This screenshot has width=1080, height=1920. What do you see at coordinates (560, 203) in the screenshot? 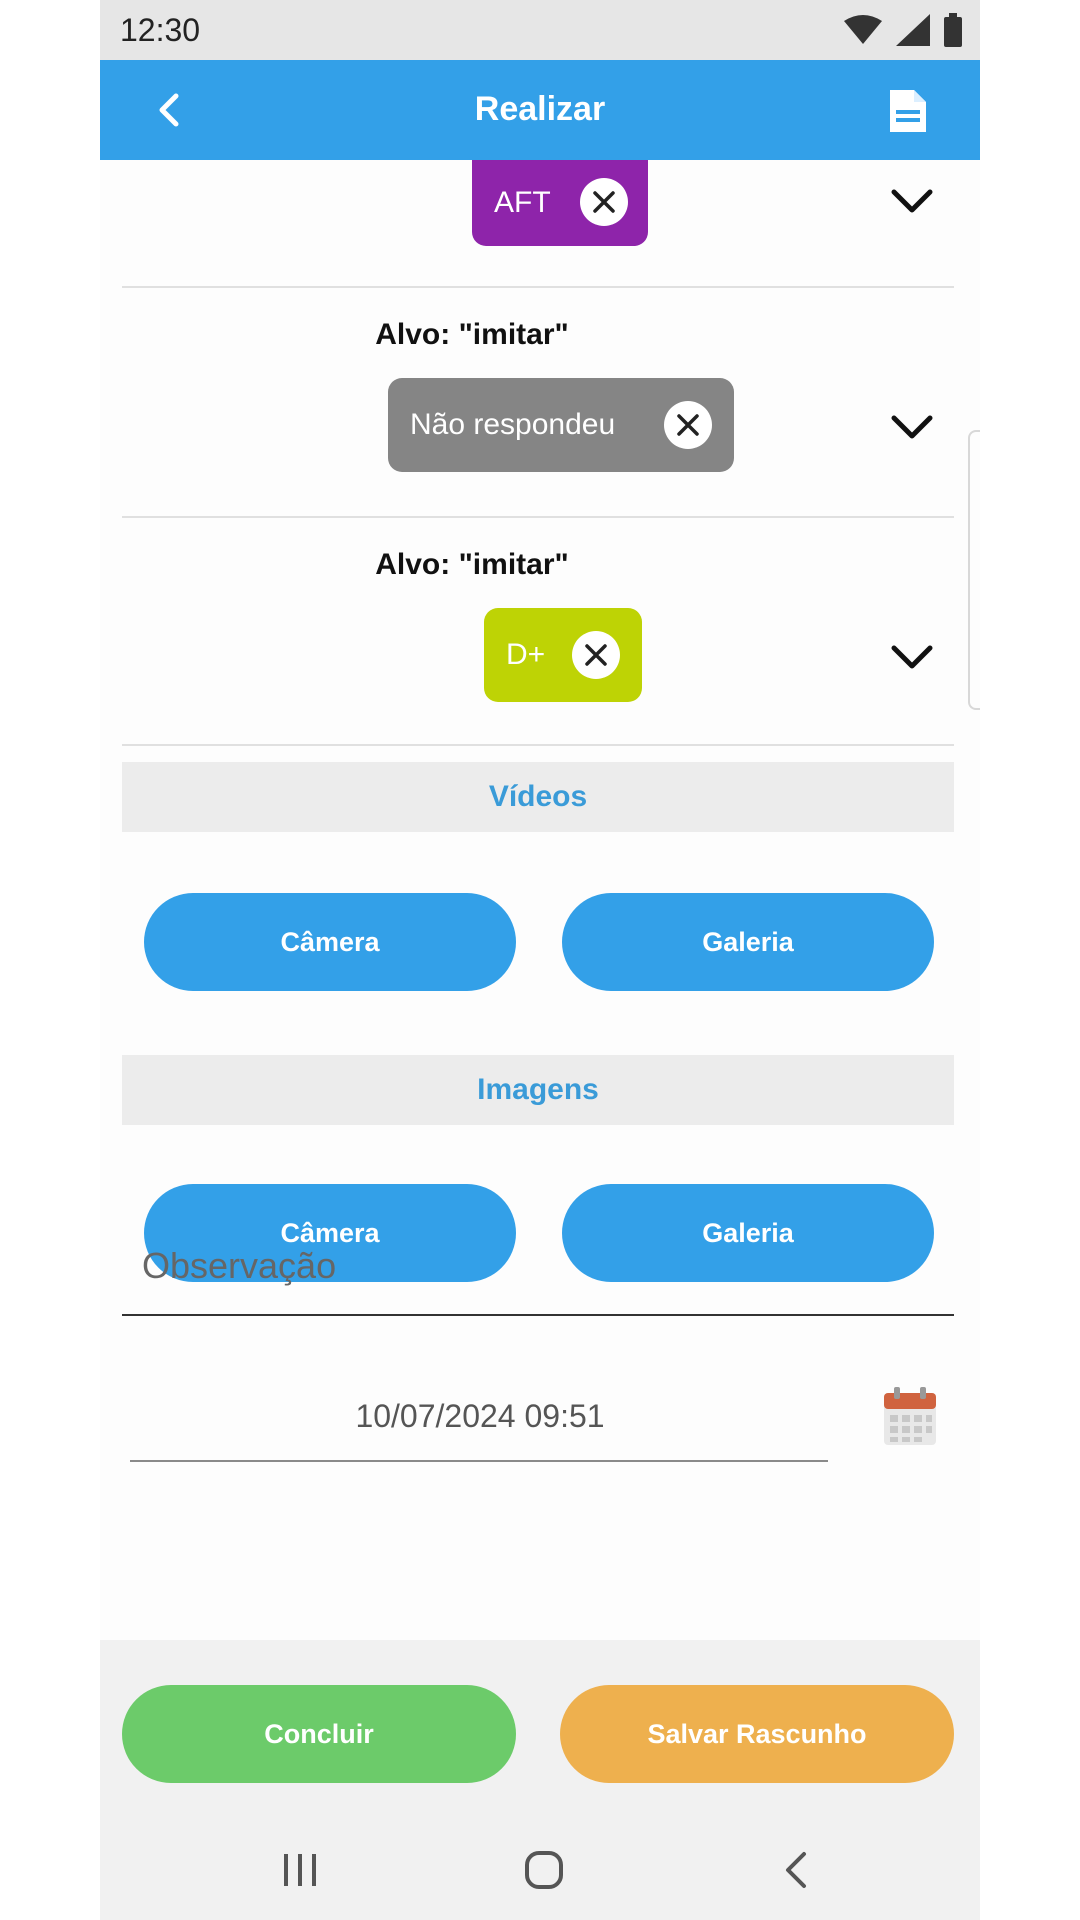
I see `response-chip: AFT` at bounding box center [560, 203].